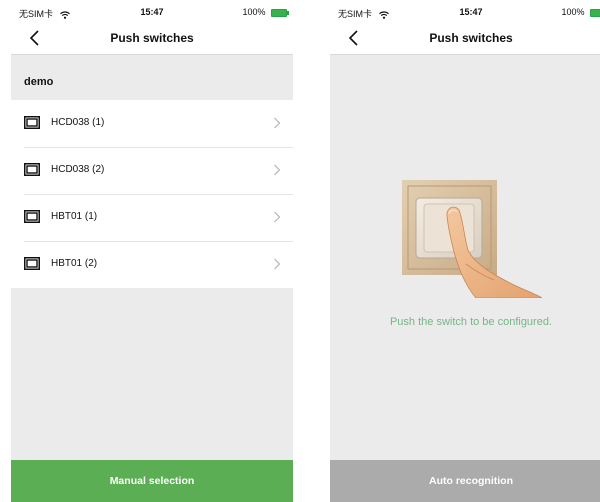  Describe the element at coordinates (152, 170) in the screenshot. I see `list-item: HCD038 (2)` at that location.